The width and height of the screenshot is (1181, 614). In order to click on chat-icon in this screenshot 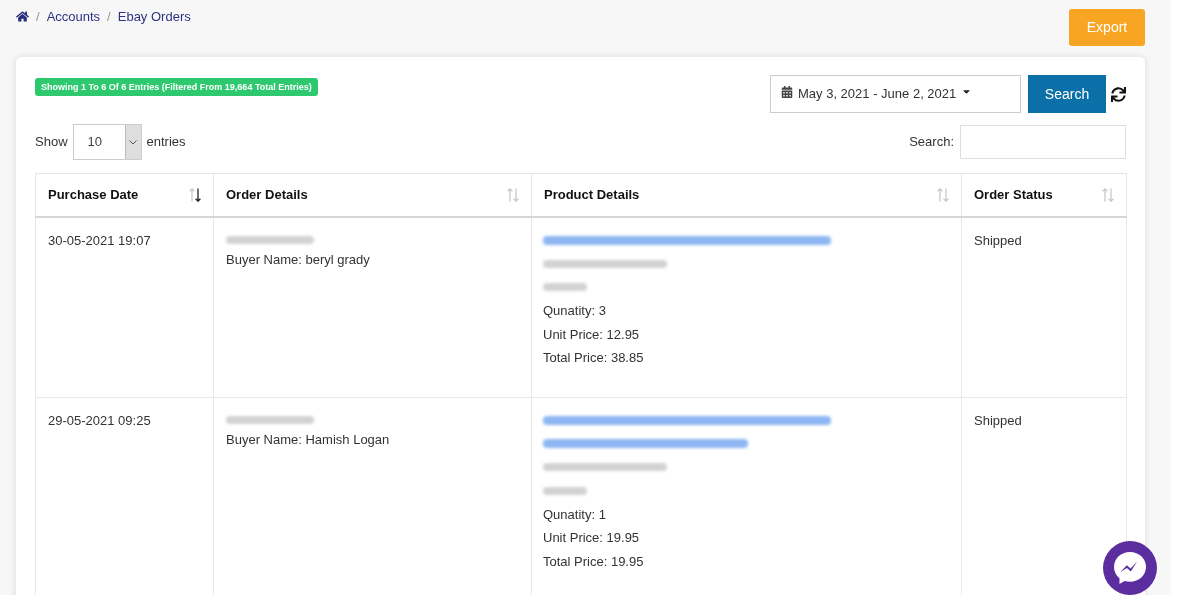, I will do `click(1130, 568)`.